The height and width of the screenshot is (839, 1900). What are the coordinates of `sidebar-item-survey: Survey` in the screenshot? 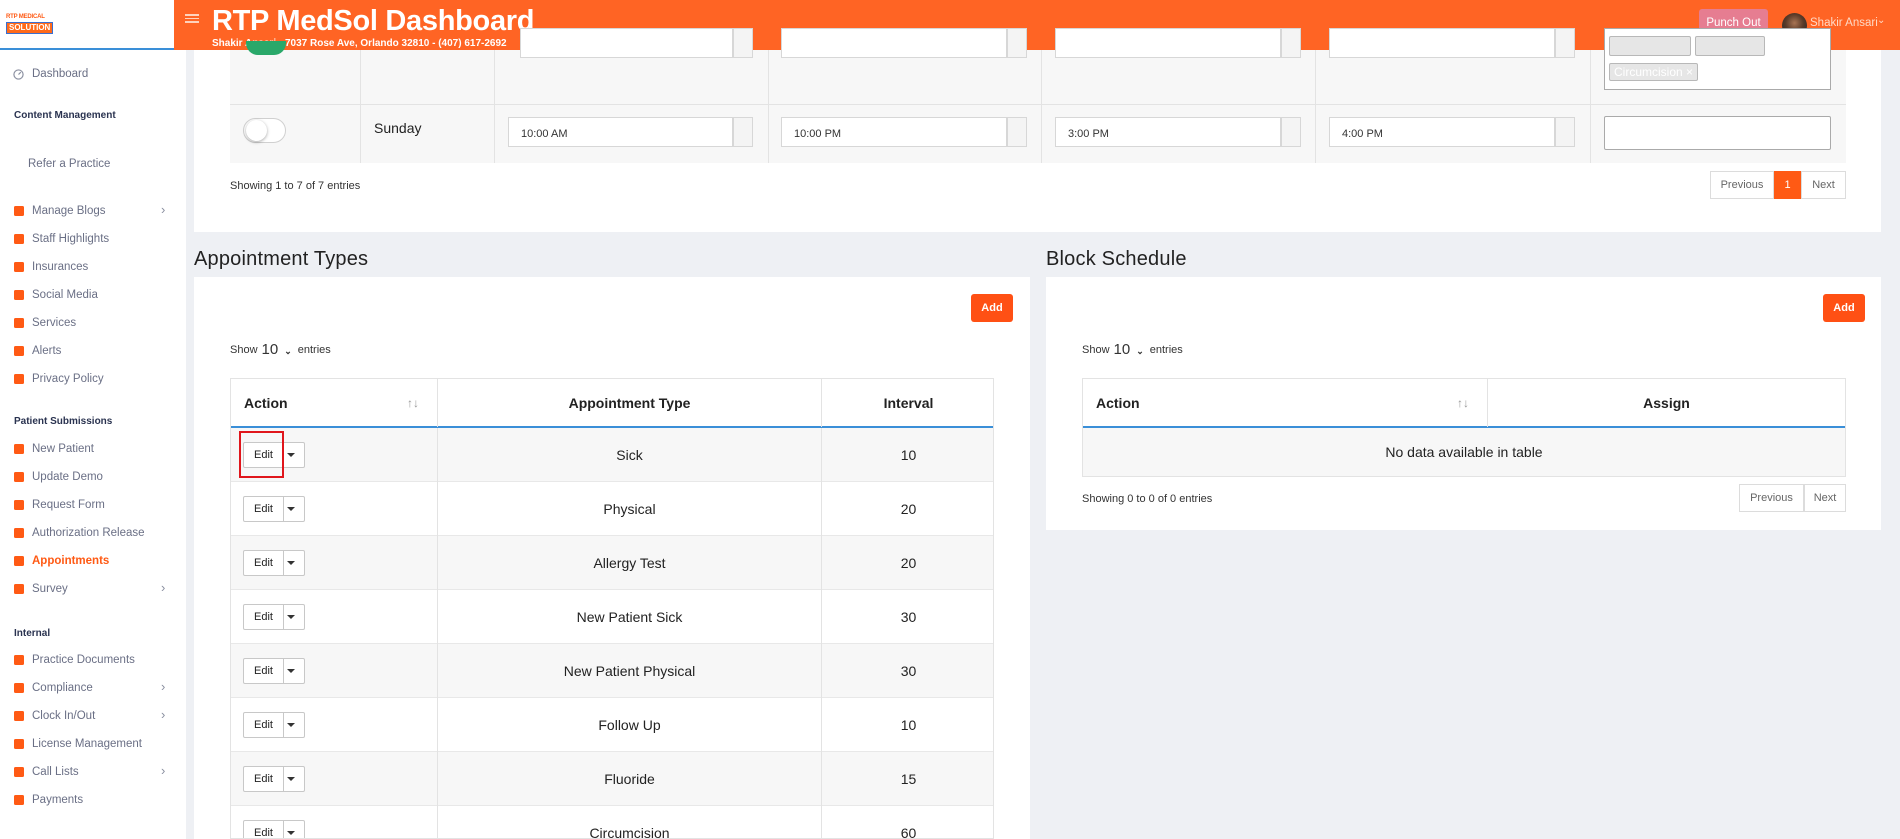 It's located at (40, 589).